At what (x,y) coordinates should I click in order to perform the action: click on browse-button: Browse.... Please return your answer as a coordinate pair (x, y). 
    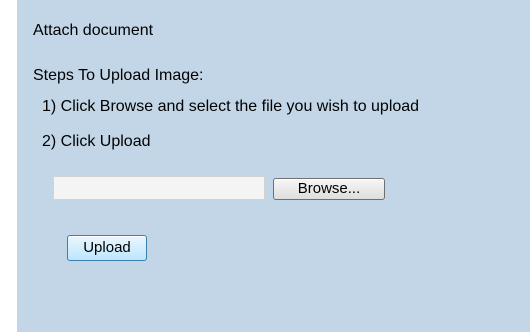
    Looking at the image, I should click on (329, 189).